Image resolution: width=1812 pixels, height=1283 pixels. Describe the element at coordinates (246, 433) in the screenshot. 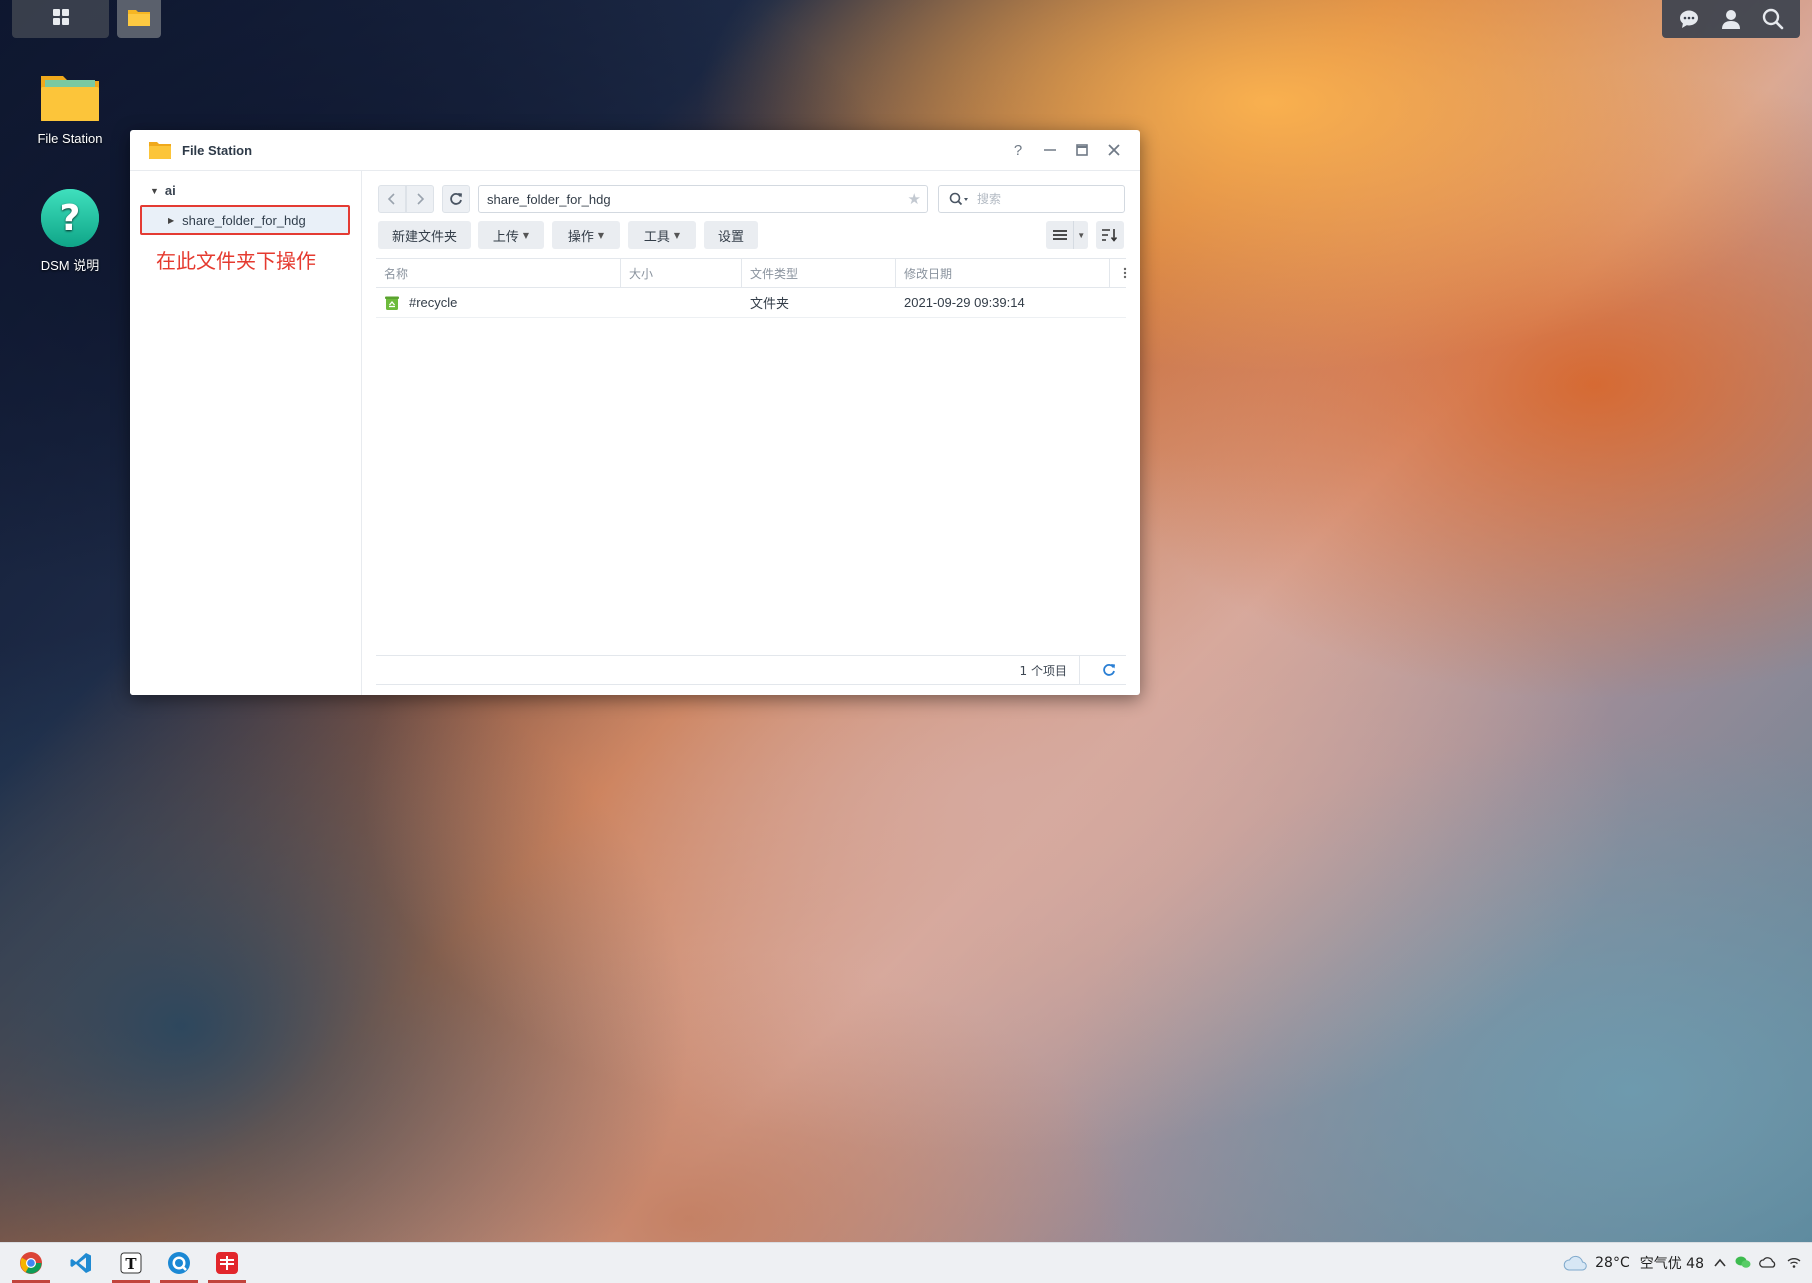

I see `folder-tree: ▼ ai ▶ share_folder_for_hdg 在此文件夹下操作` at that location.